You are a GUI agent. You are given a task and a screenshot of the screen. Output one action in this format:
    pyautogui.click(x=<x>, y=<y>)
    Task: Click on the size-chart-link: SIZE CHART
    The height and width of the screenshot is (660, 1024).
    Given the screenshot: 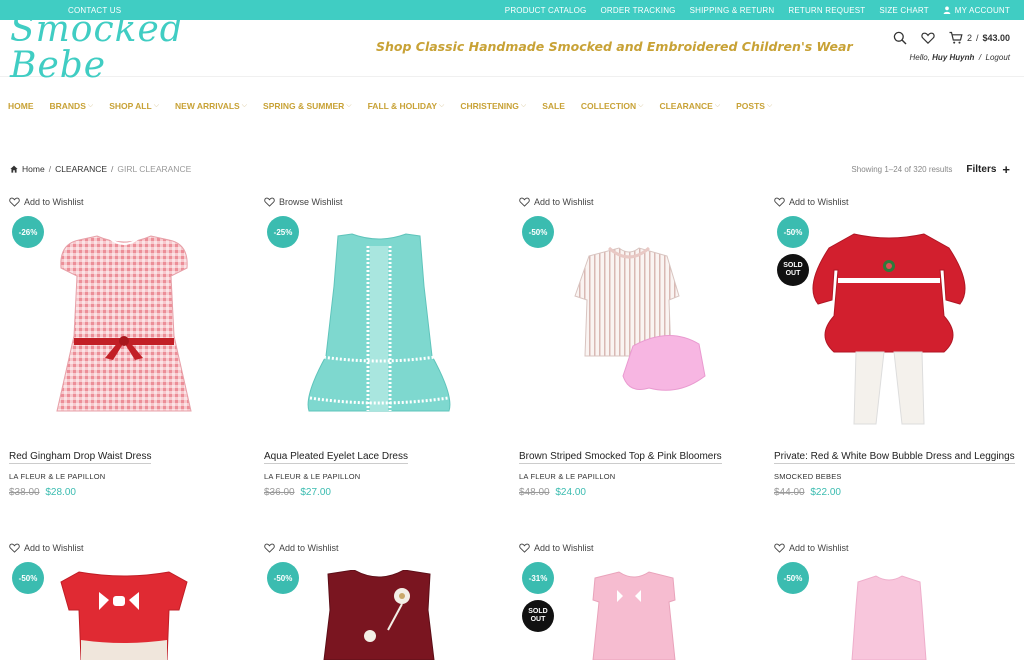 What is the action you would take?
    pyautogui.click(x=903, y=10)
    